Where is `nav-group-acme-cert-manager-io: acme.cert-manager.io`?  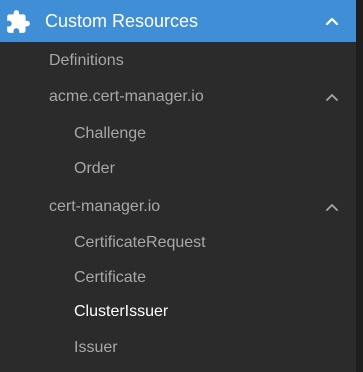 nav-group-acme-cert-manager-io: acme.cert-manager.io is located at coordinates (178, 97).